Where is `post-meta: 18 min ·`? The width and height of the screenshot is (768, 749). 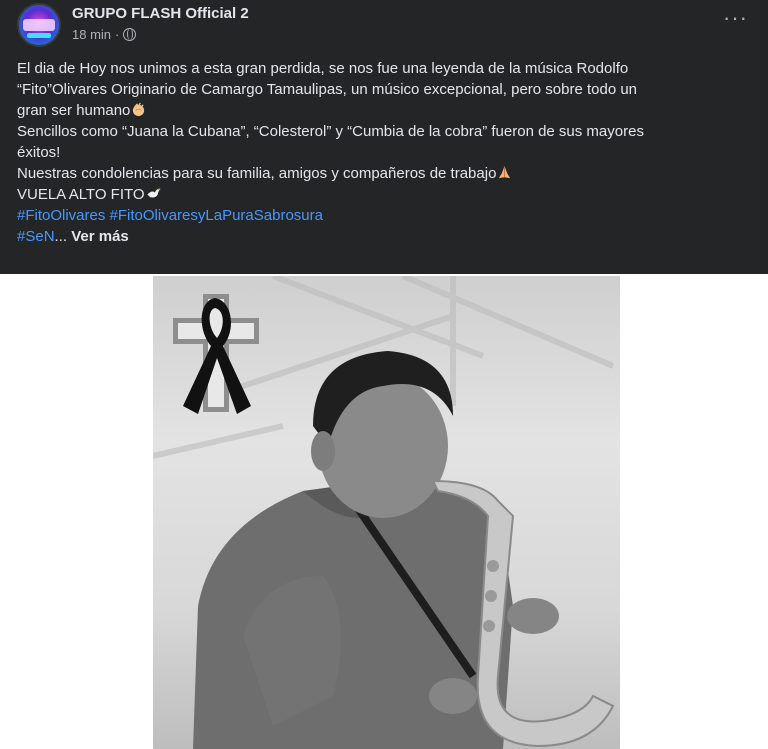 post-meta: 18 min · is located at coordinates (104, 34).